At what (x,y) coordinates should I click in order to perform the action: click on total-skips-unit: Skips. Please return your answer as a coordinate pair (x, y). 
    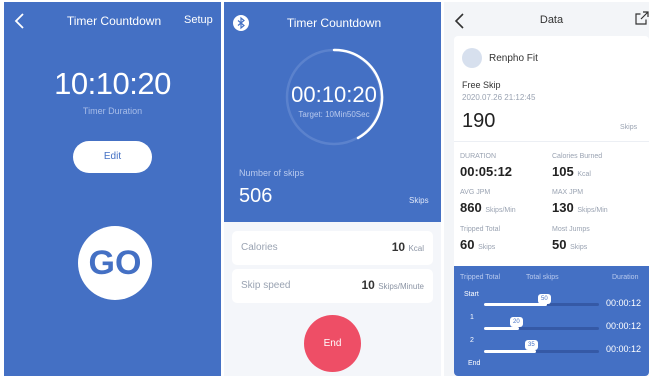
    Looking at the image, I should click on (629, 127).